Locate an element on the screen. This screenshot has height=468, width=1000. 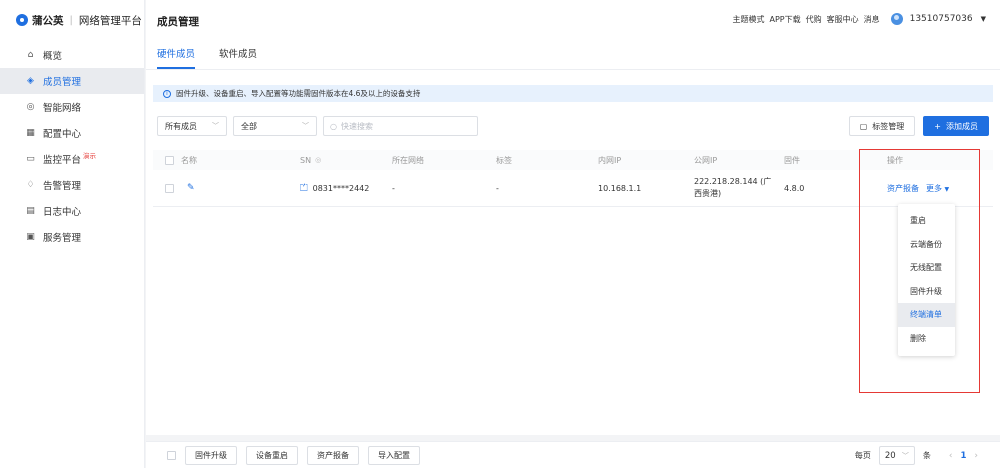
tag-manage-button: ▢ 标签管理 is located at coordinates (882, 126).